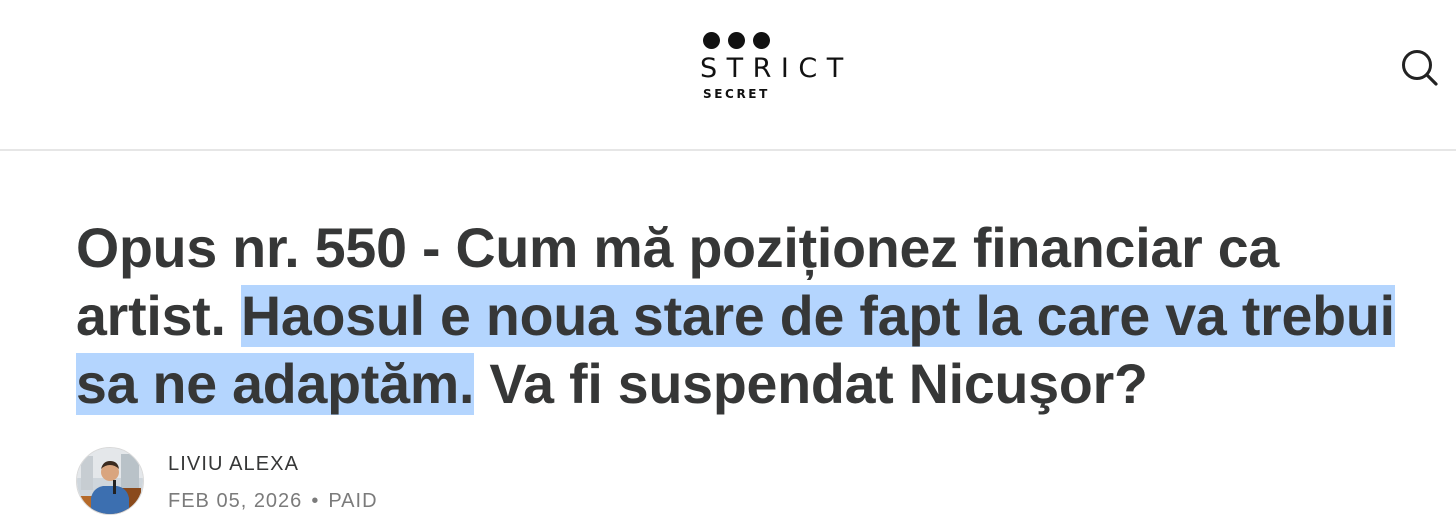 Image resolution: width=1456 pixels, height=527 pixels. I want to click on logo-wordmark-primary: STRICT, so click(776, 68).